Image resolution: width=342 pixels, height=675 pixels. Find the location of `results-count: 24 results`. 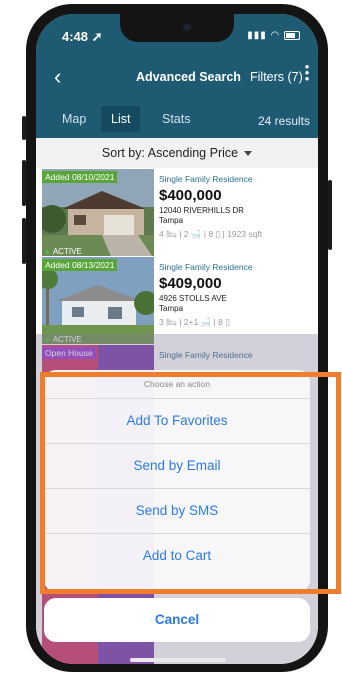

results-count: 24 results is located at coordinates (283, 121).